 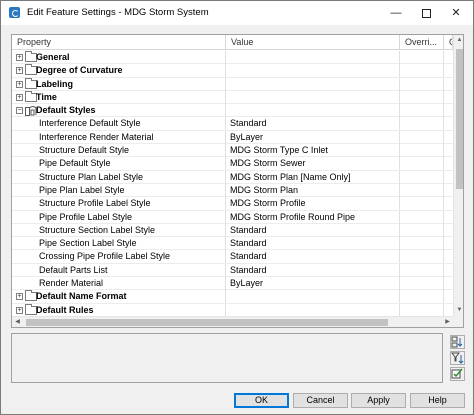 What do you see at coordinates (119, 270) in the screenshot?
I see `property-cell: Default Parts List` at bounding box center [119, 270].